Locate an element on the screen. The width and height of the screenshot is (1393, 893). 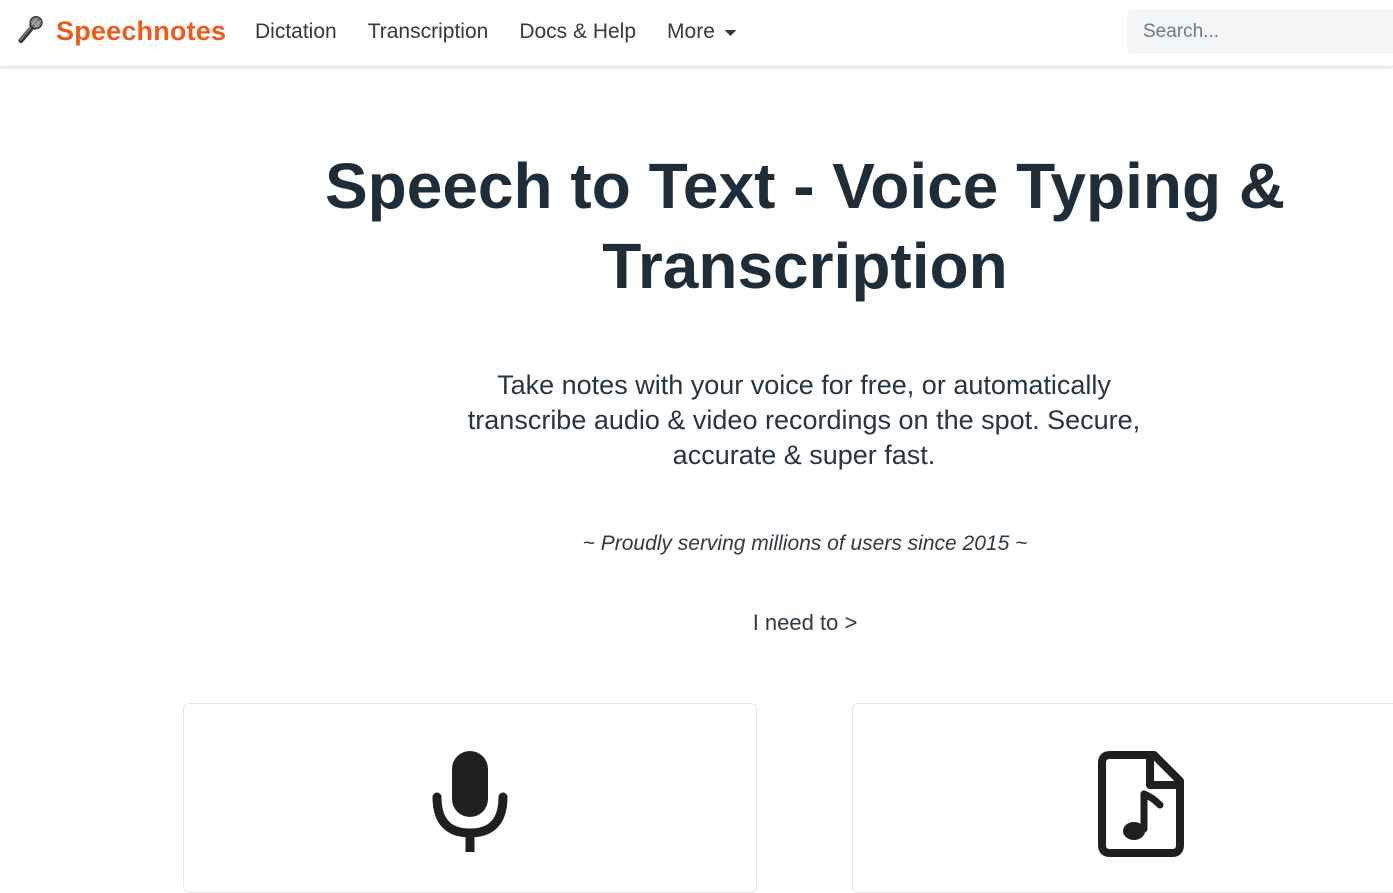
dictation-card is located at coordinates (470, 798).